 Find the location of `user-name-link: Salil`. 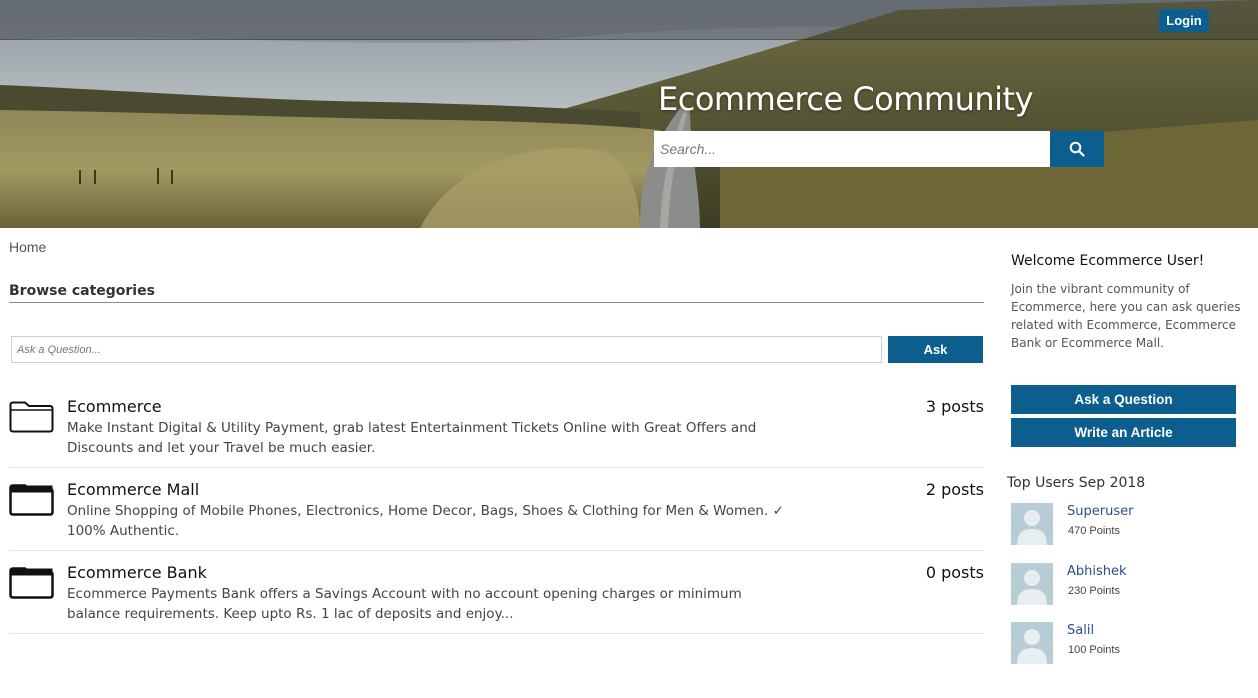

user-name-link: Salil is located at coordinates (1080, 630).